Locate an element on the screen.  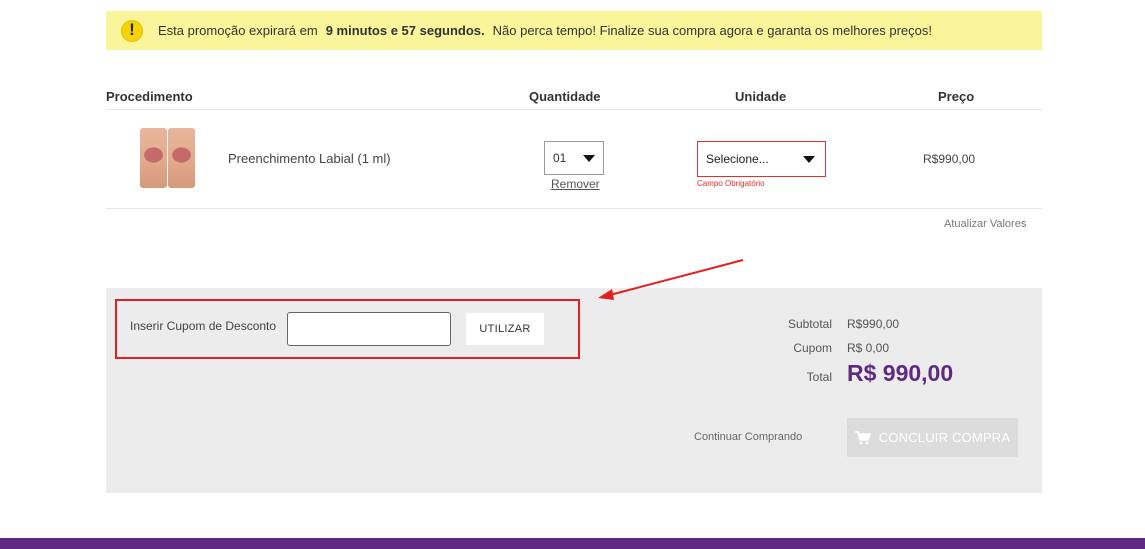
thumbnail-after is located at coordinates (181, 158).